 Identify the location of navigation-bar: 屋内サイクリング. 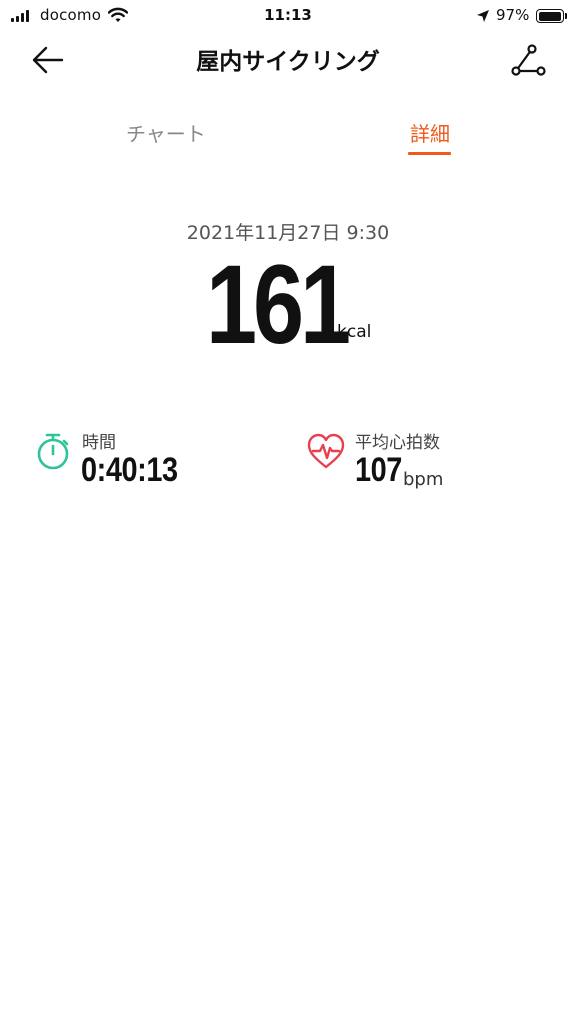
(288, 60).